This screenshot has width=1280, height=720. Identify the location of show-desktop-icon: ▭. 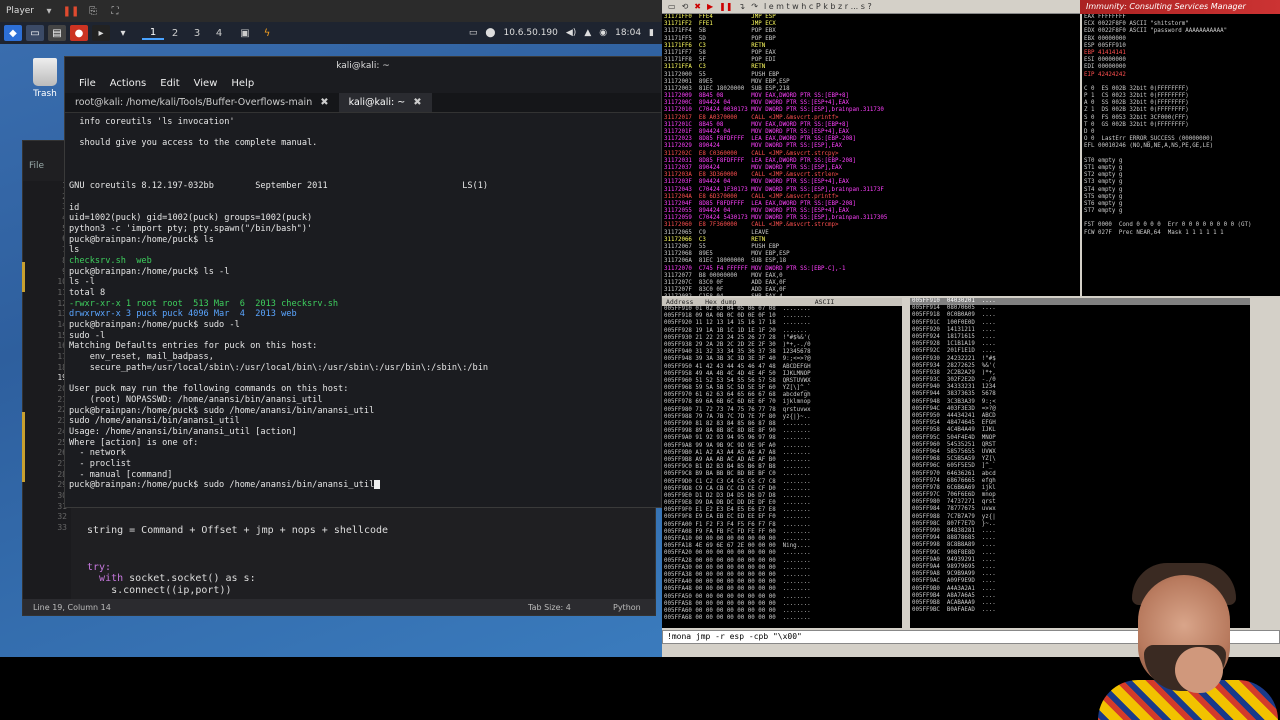
(35, 33).